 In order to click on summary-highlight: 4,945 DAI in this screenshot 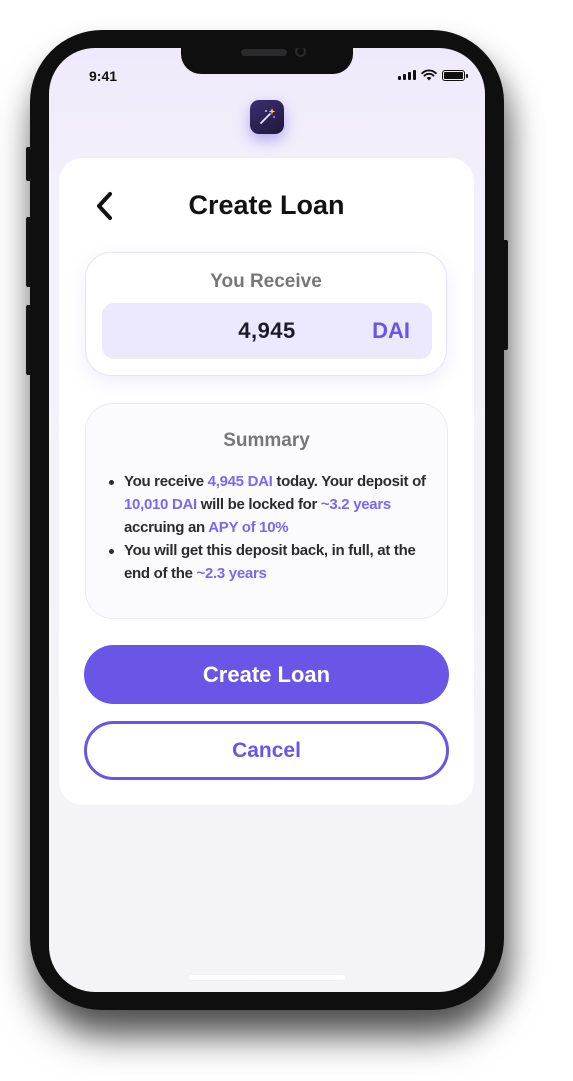, I will do `click(240, 481)`.